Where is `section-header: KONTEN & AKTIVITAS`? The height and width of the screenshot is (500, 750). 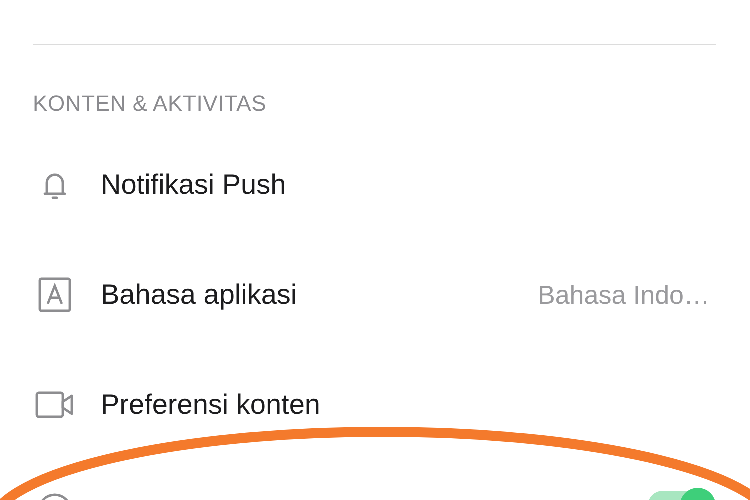
section-header: KONTEN & AKTIVITAS is located at coordinates (150, 104).